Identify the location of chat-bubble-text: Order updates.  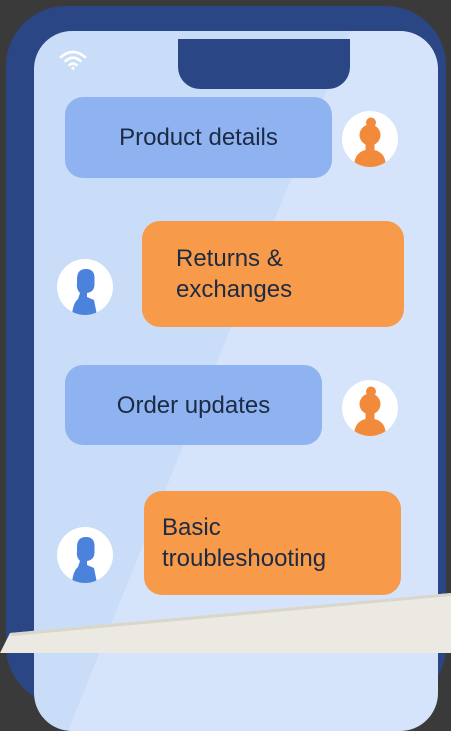
(193, 405).